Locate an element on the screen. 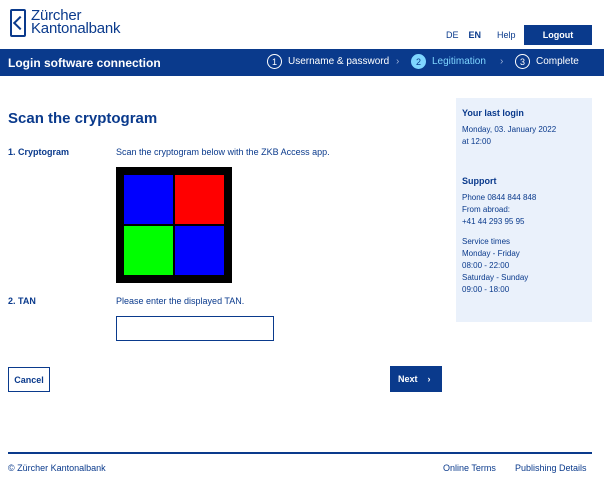 Image resolution: width=604 pixels, height=485 pixels. last-login-title: Your last login is located at coordinates (493, 113).